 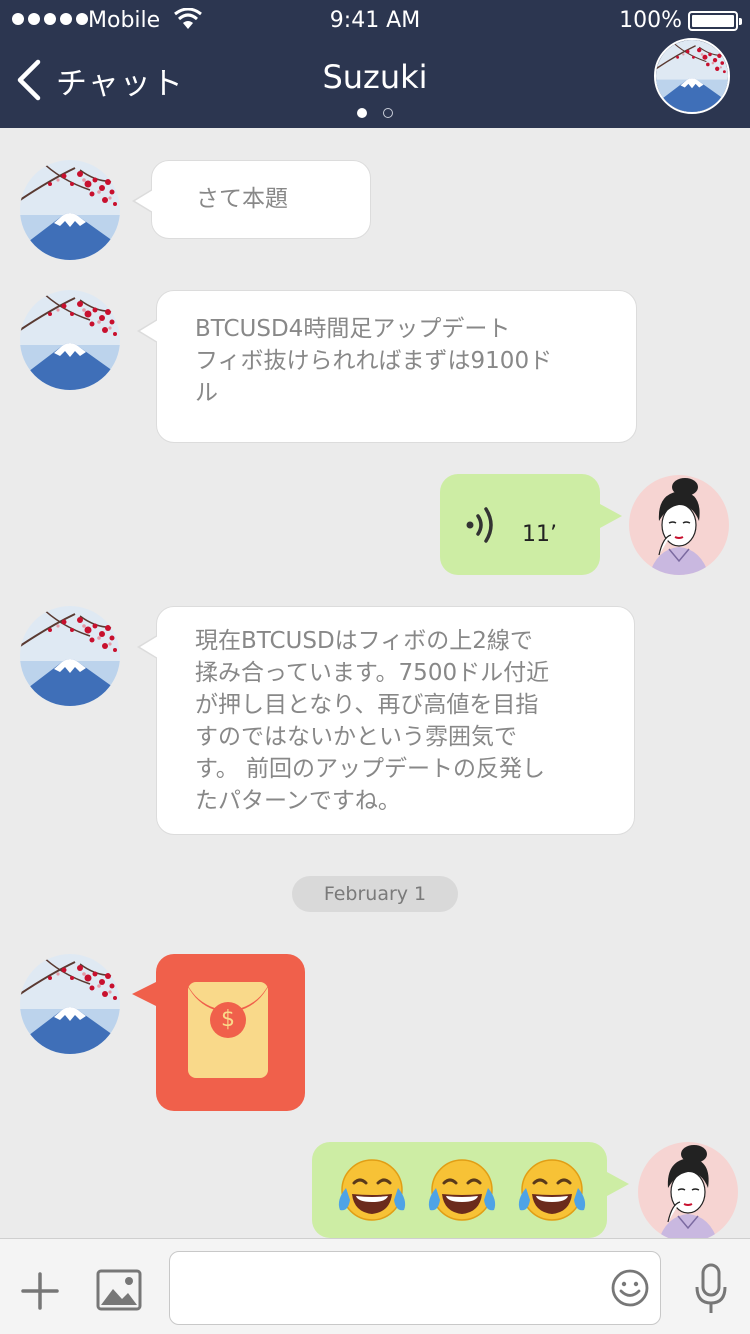 I want to click on message-input-bar, so click(x=375, y=1286).